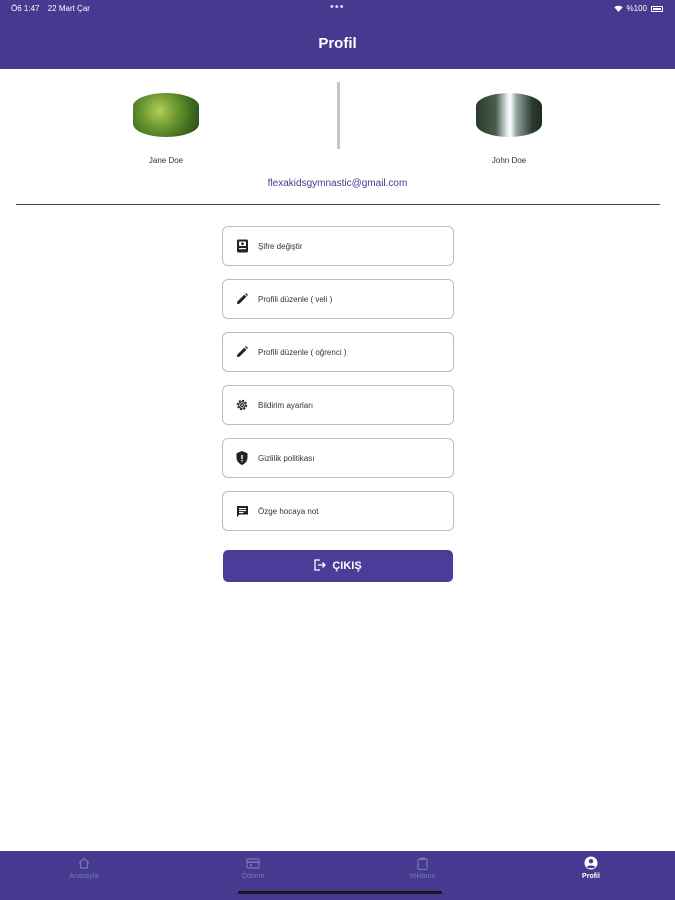  I want to click on menu-item-label: Profili düzenle ( veli ), so click(295, 299).